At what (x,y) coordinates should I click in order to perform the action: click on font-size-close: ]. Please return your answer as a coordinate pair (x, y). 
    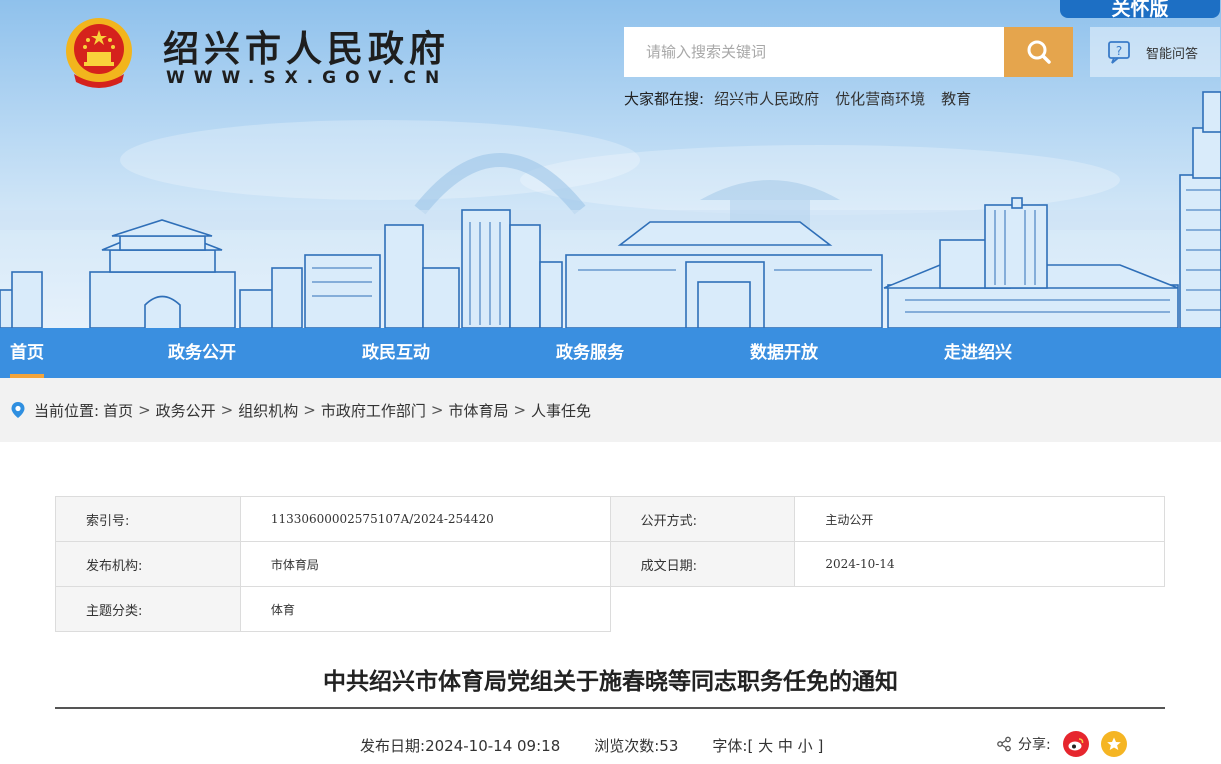
    Looking at the image, I should click on (820, 746).